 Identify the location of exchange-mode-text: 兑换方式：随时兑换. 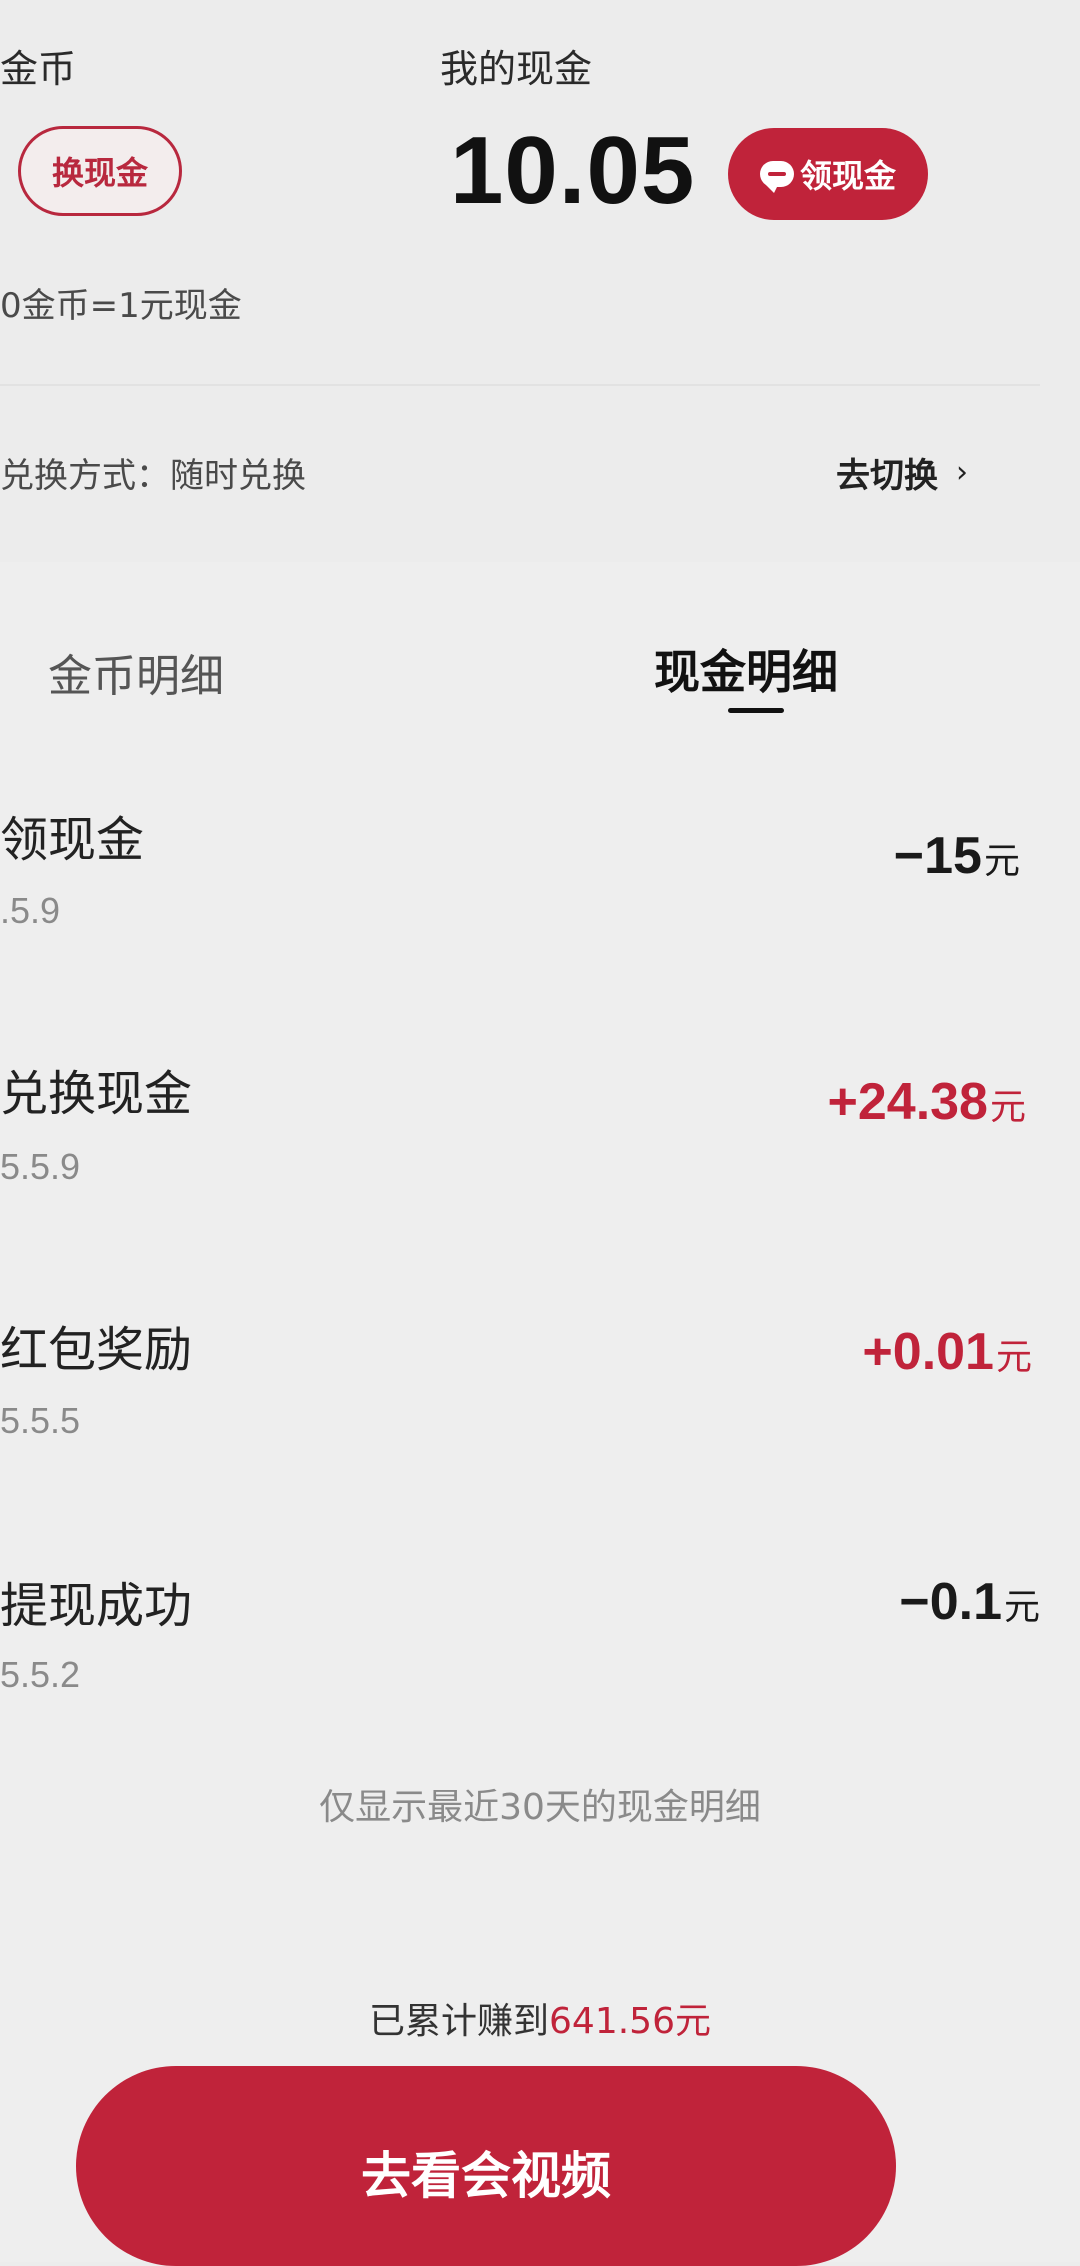
(153, 476).